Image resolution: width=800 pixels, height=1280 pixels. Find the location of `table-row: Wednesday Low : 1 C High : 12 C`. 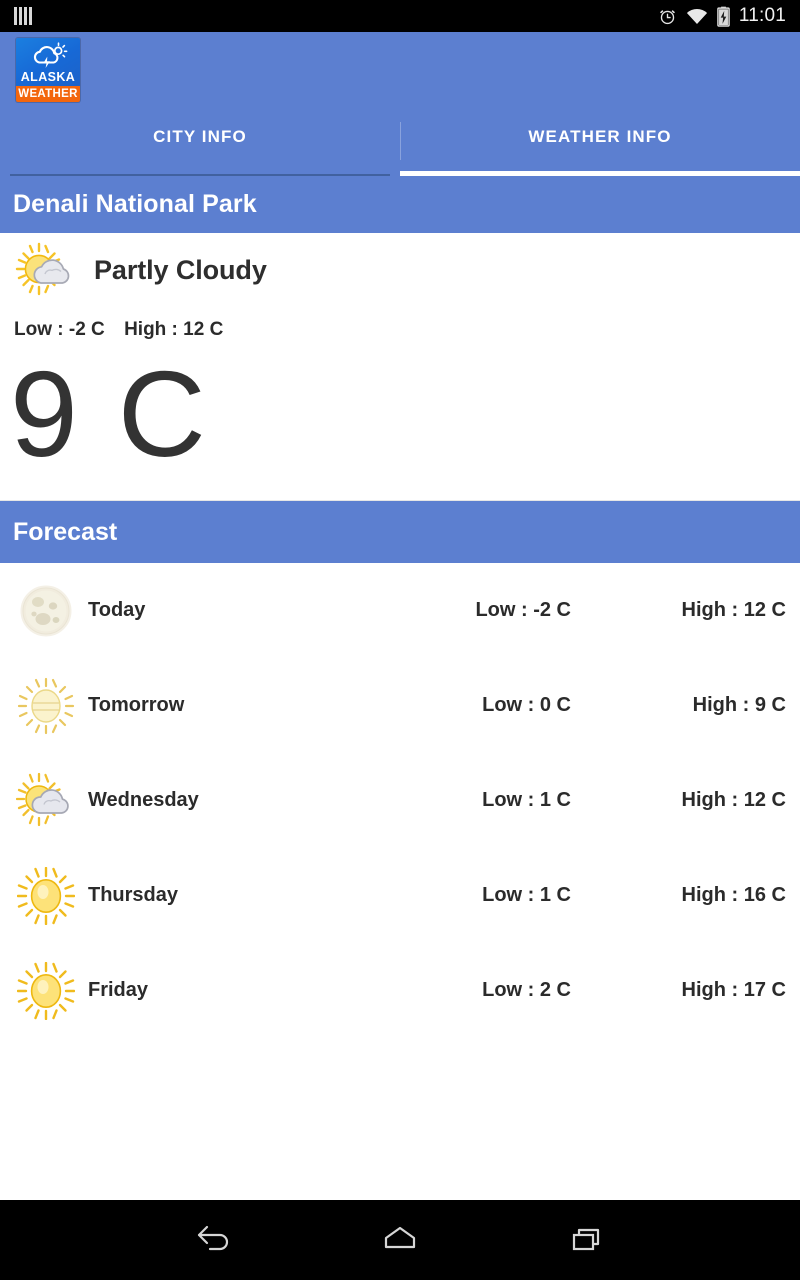

table-row: Wednesday Low : 1 C High : 12 C is located at coordinates (400, 800).